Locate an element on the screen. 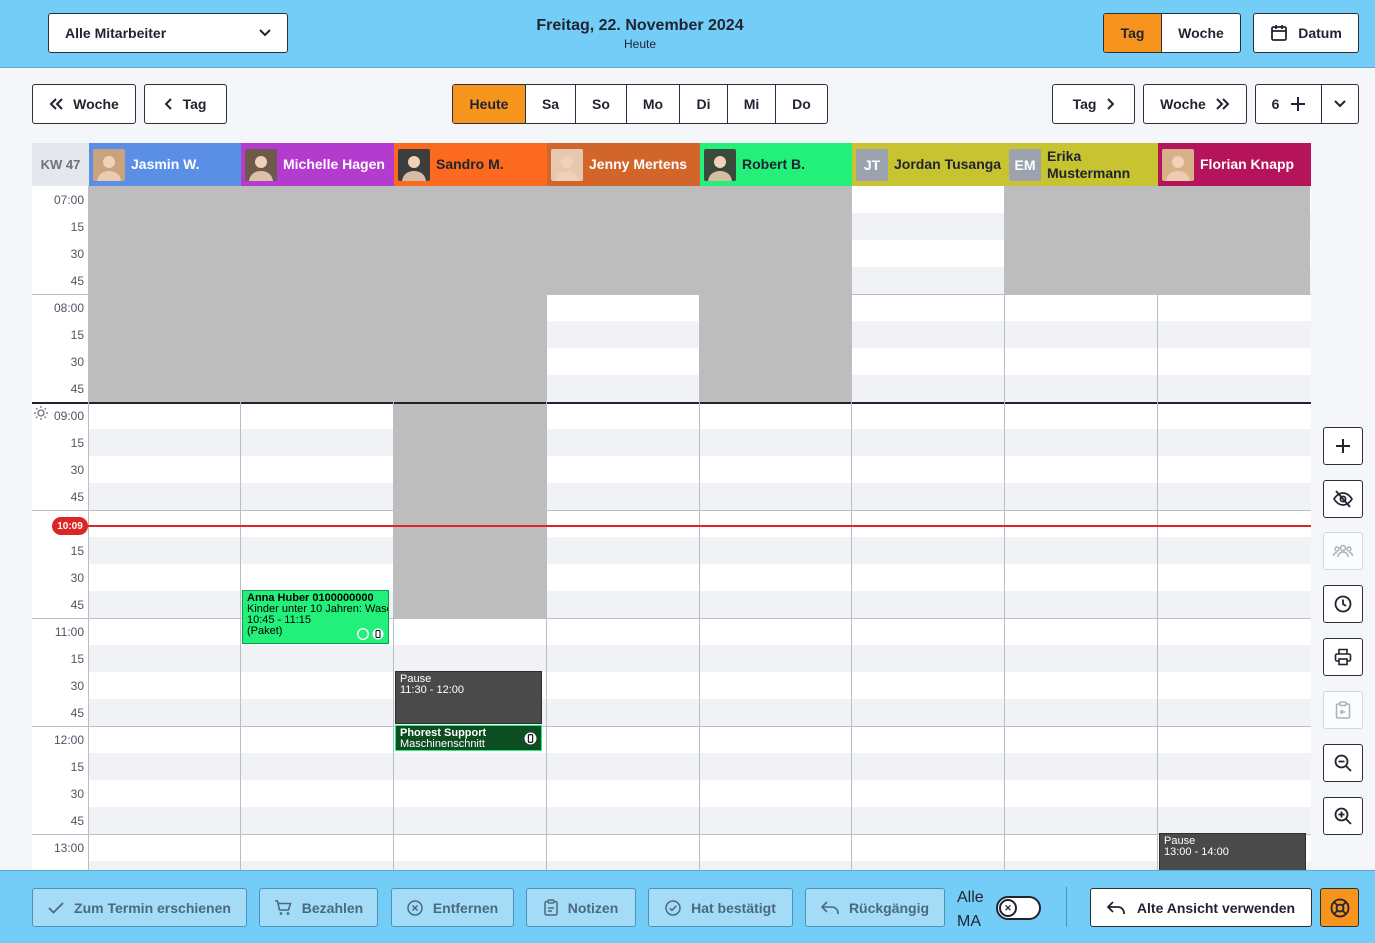  employee-name: Michelle Hagen is located at coordinates (334, 164).